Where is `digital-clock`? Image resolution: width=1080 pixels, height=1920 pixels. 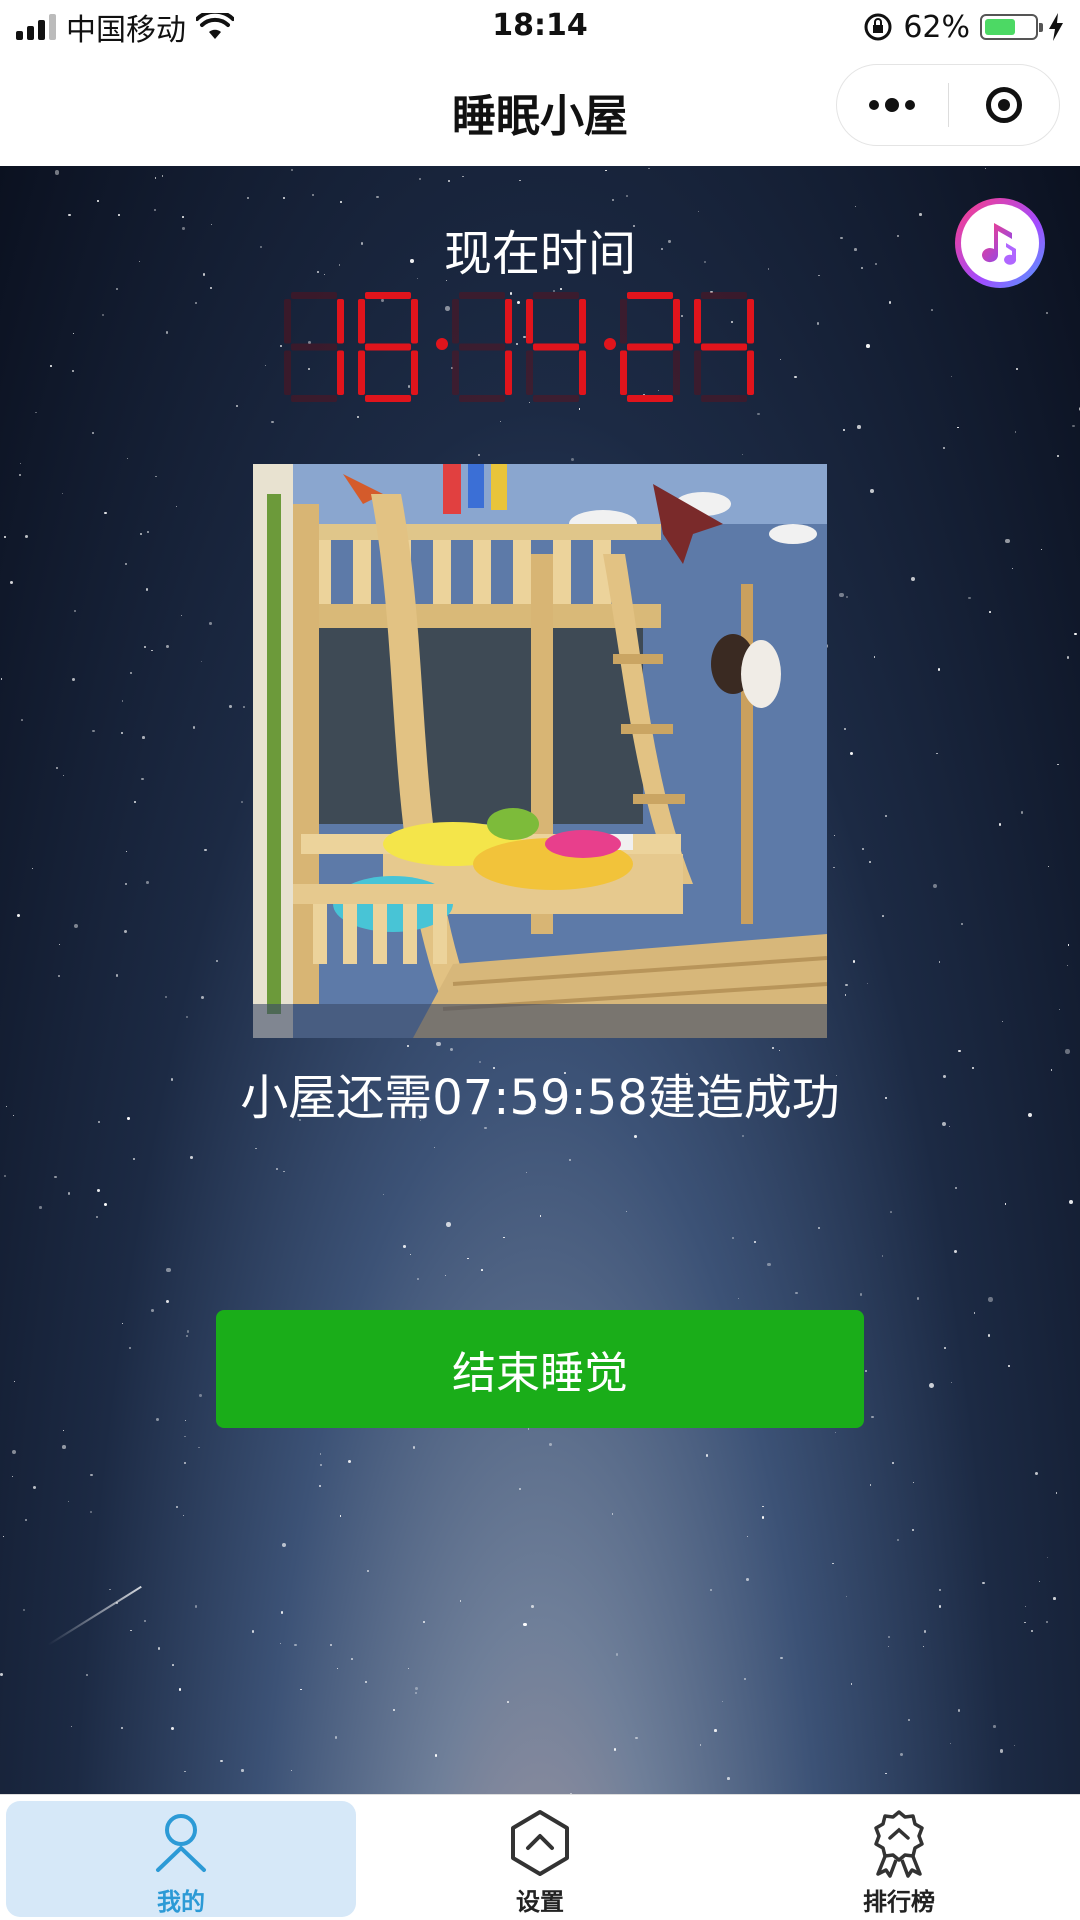 digital-clock is located at coordinates (519, 347).